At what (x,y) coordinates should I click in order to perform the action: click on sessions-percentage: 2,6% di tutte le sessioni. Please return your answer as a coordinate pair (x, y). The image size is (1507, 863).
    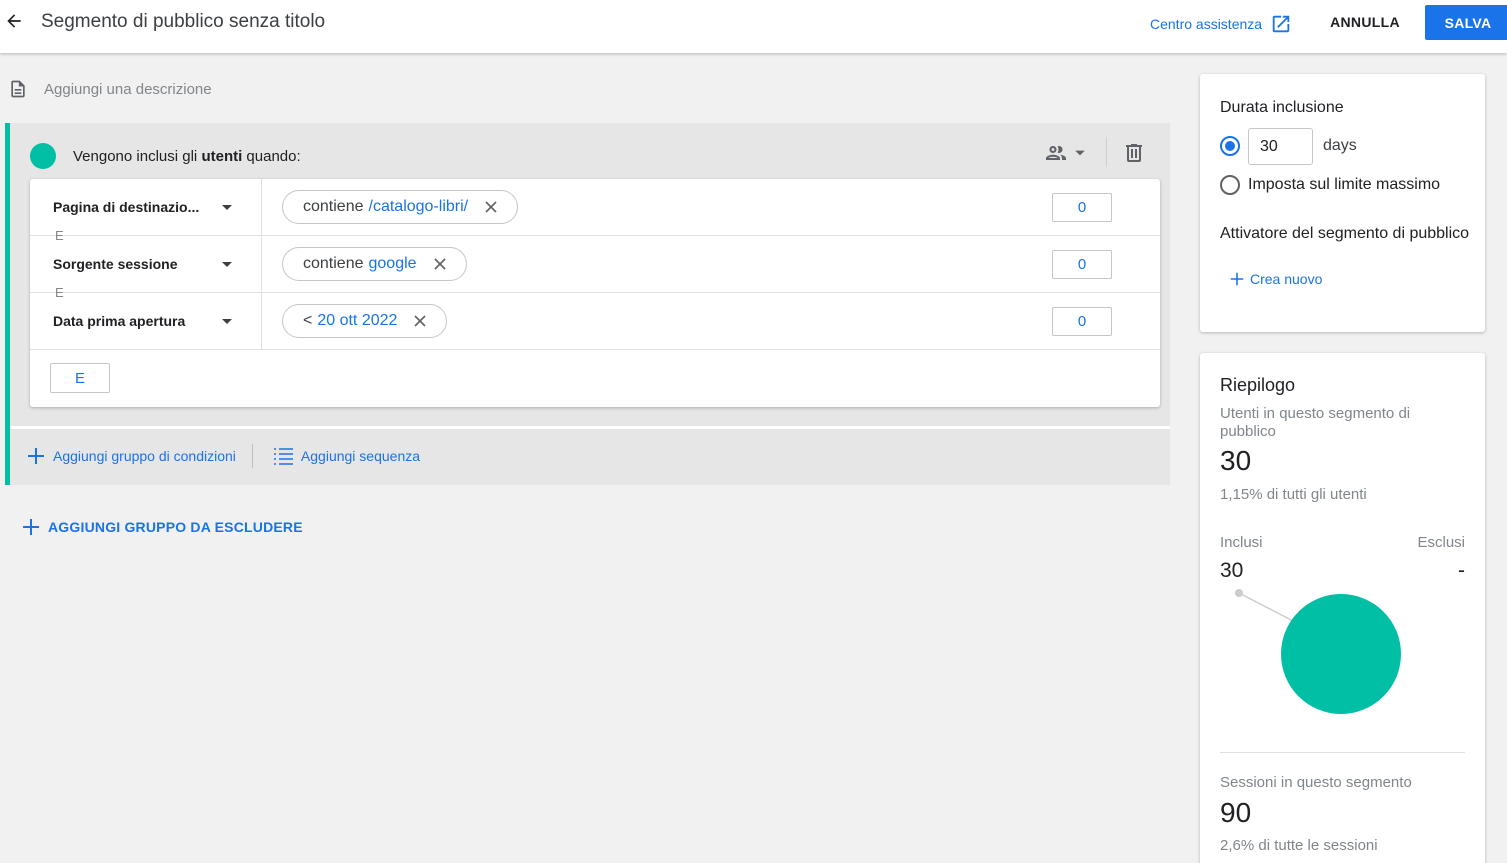
    Looking at the image, I should click on (1299, 845).